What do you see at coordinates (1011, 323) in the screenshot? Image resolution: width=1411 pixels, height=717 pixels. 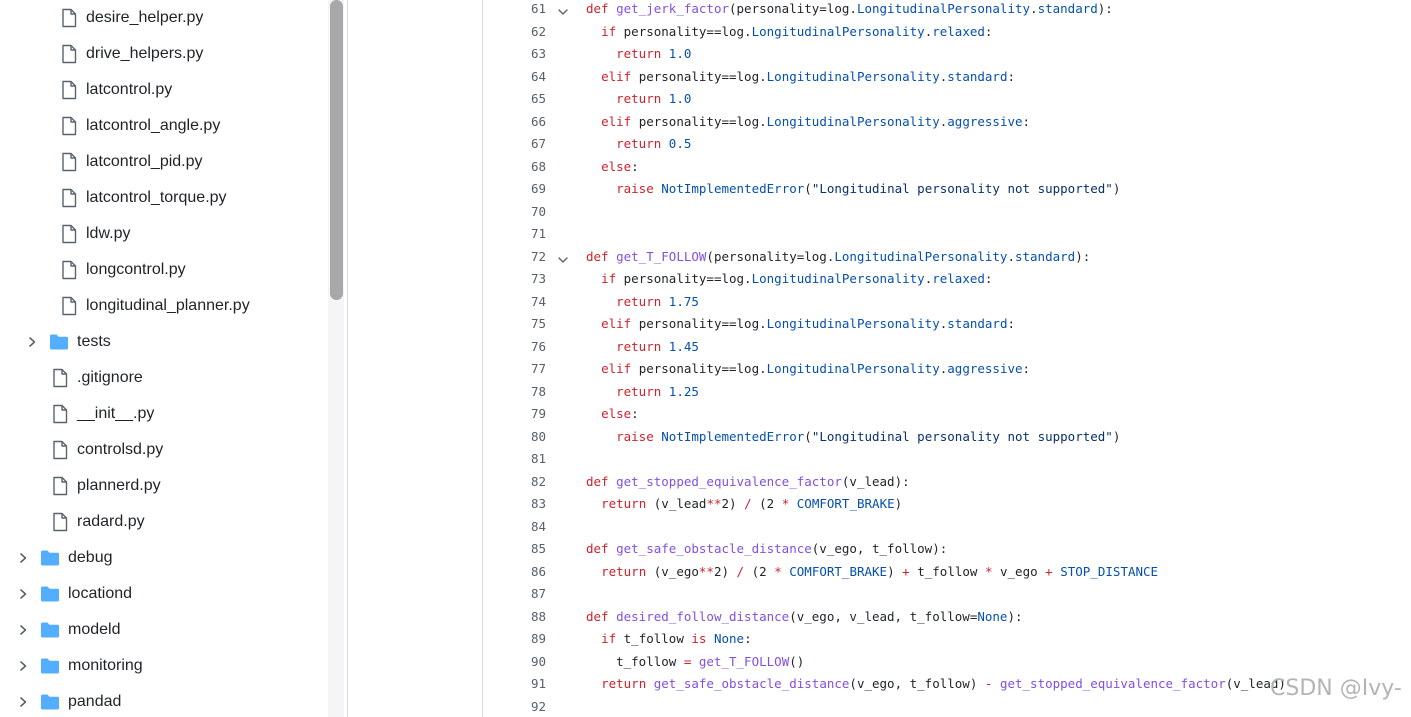 I see `code-token: :` at bounding box center [1011, 323].